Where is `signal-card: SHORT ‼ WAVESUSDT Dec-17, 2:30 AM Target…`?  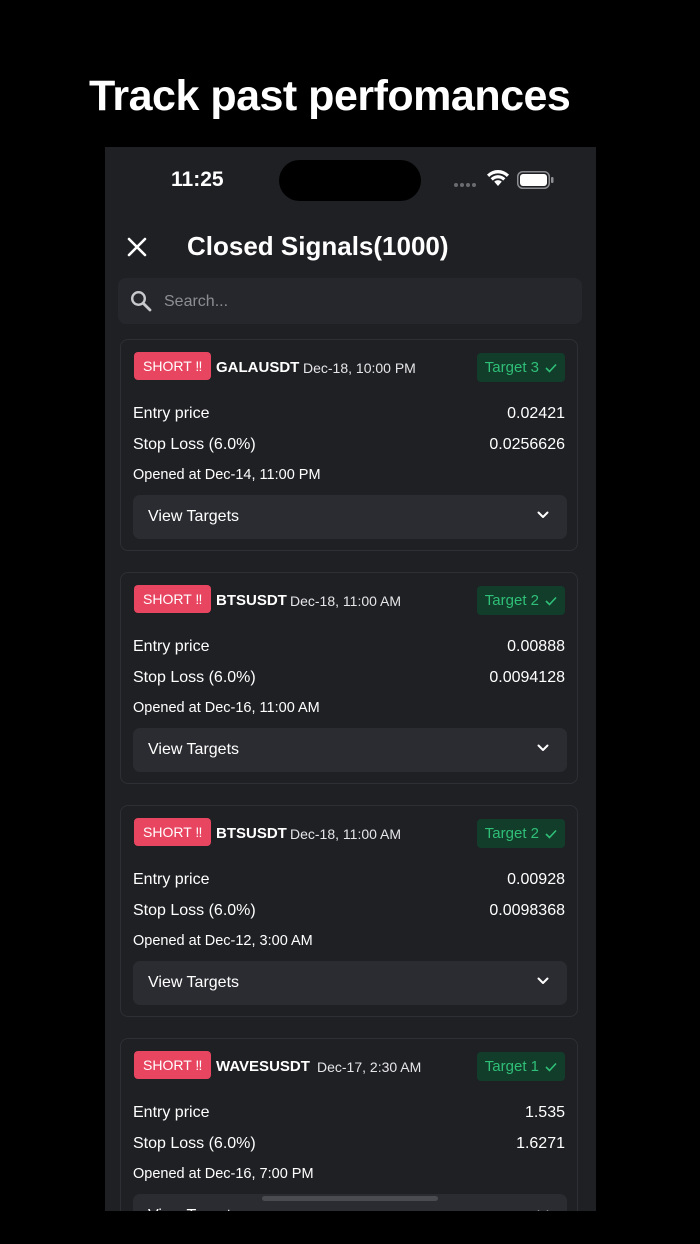
signal-card: SHORT ‼ WAVESUSDT Dec-17, 2:30 AM Target… is located at coordinates (349, 1124).